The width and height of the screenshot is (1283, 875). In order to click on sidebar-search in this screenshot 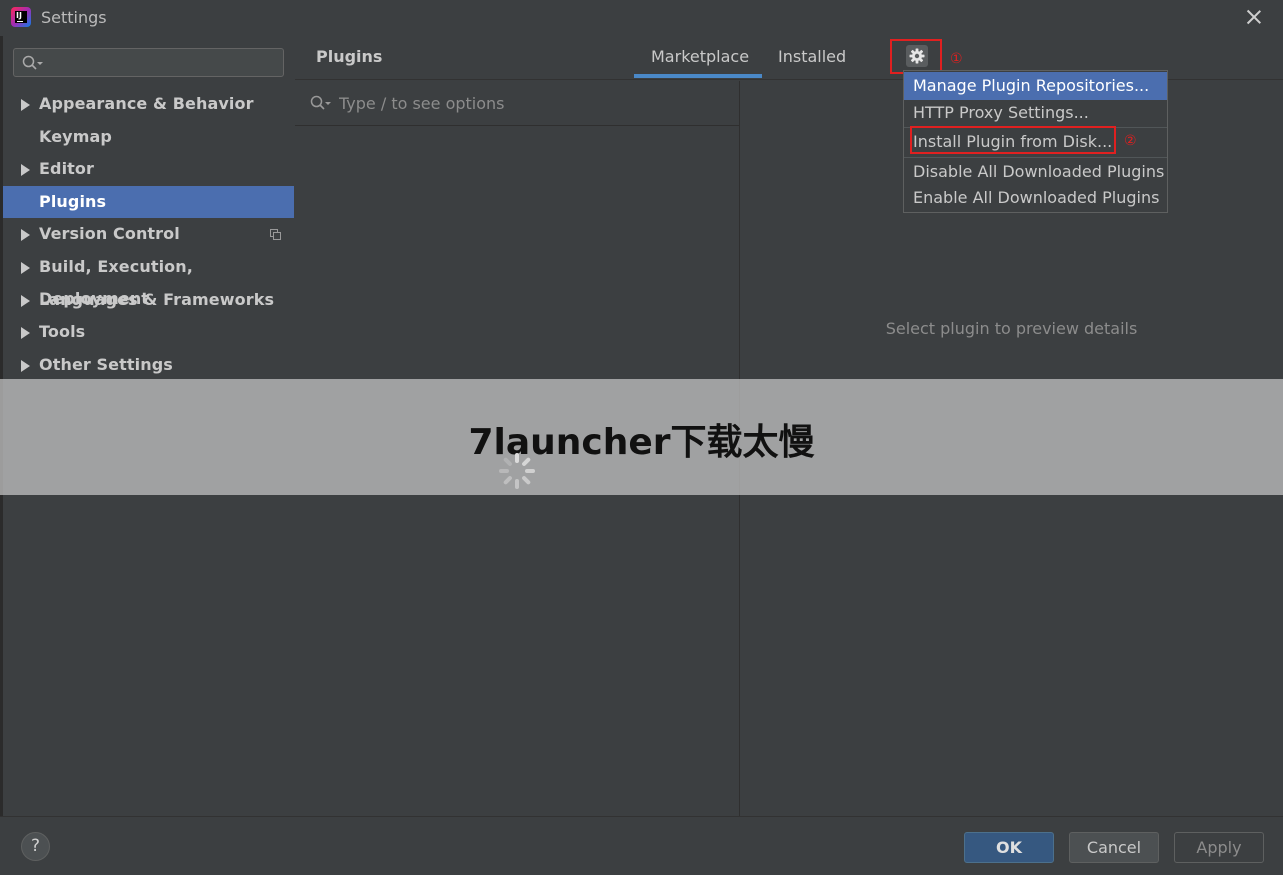, I will do `click(148, 62)`.